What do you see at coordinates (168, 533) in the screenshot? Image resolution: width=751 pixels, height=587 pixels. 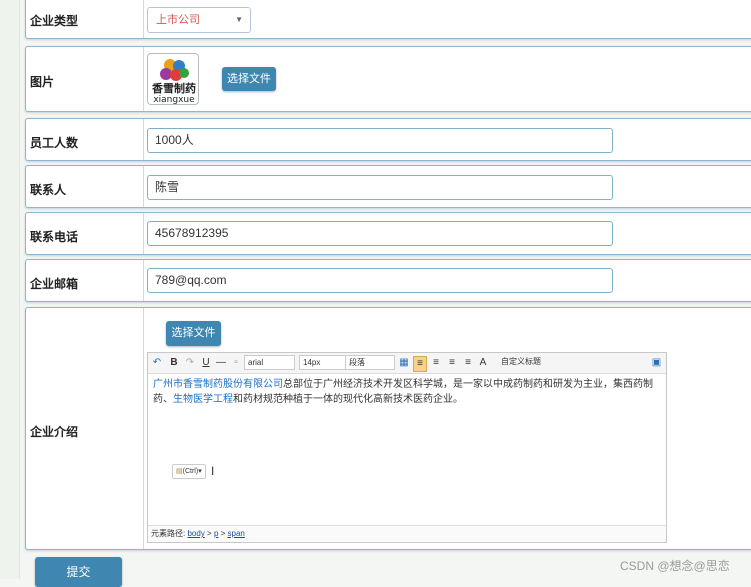 I see `element-path-label: 元素路径:` at bounding box center [168, 533].